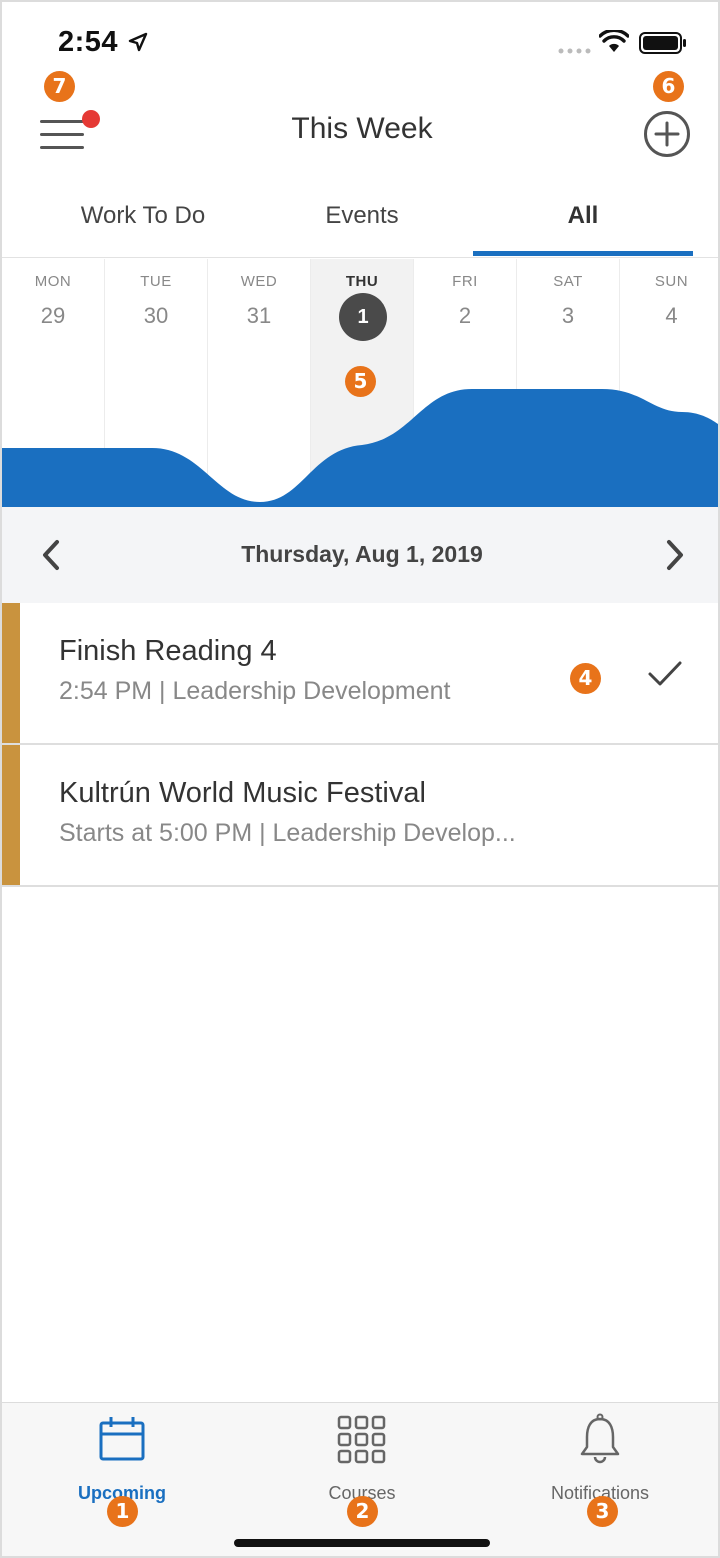 This screenshot has height=1558, width=720. Describe the element at coordinates (138, 42) in the screenshot. I see `location-arrow-icon` at that location.